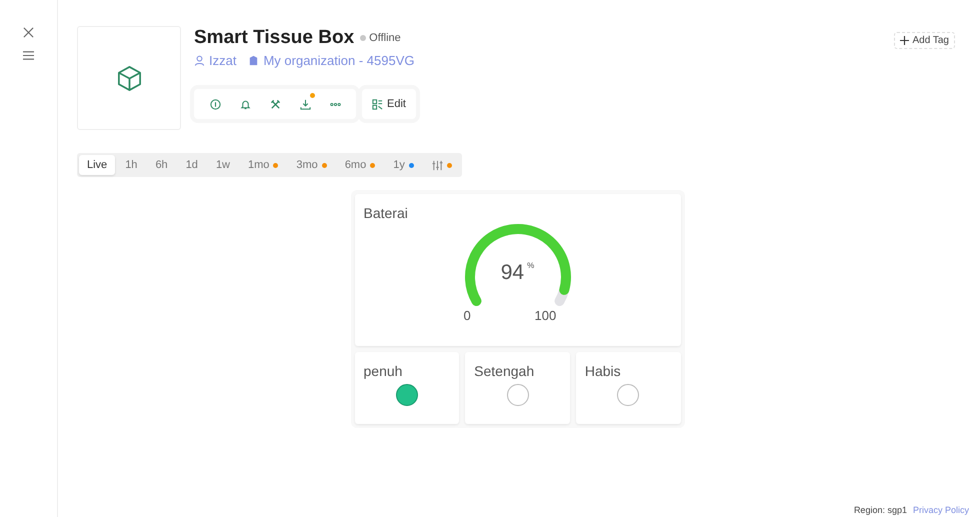 The height and width of the screenshot is (517, 969). Describe the element at coordinates (338, 60) in the screenshot. I see `organization-link: My organization - 4595VG` at that location.